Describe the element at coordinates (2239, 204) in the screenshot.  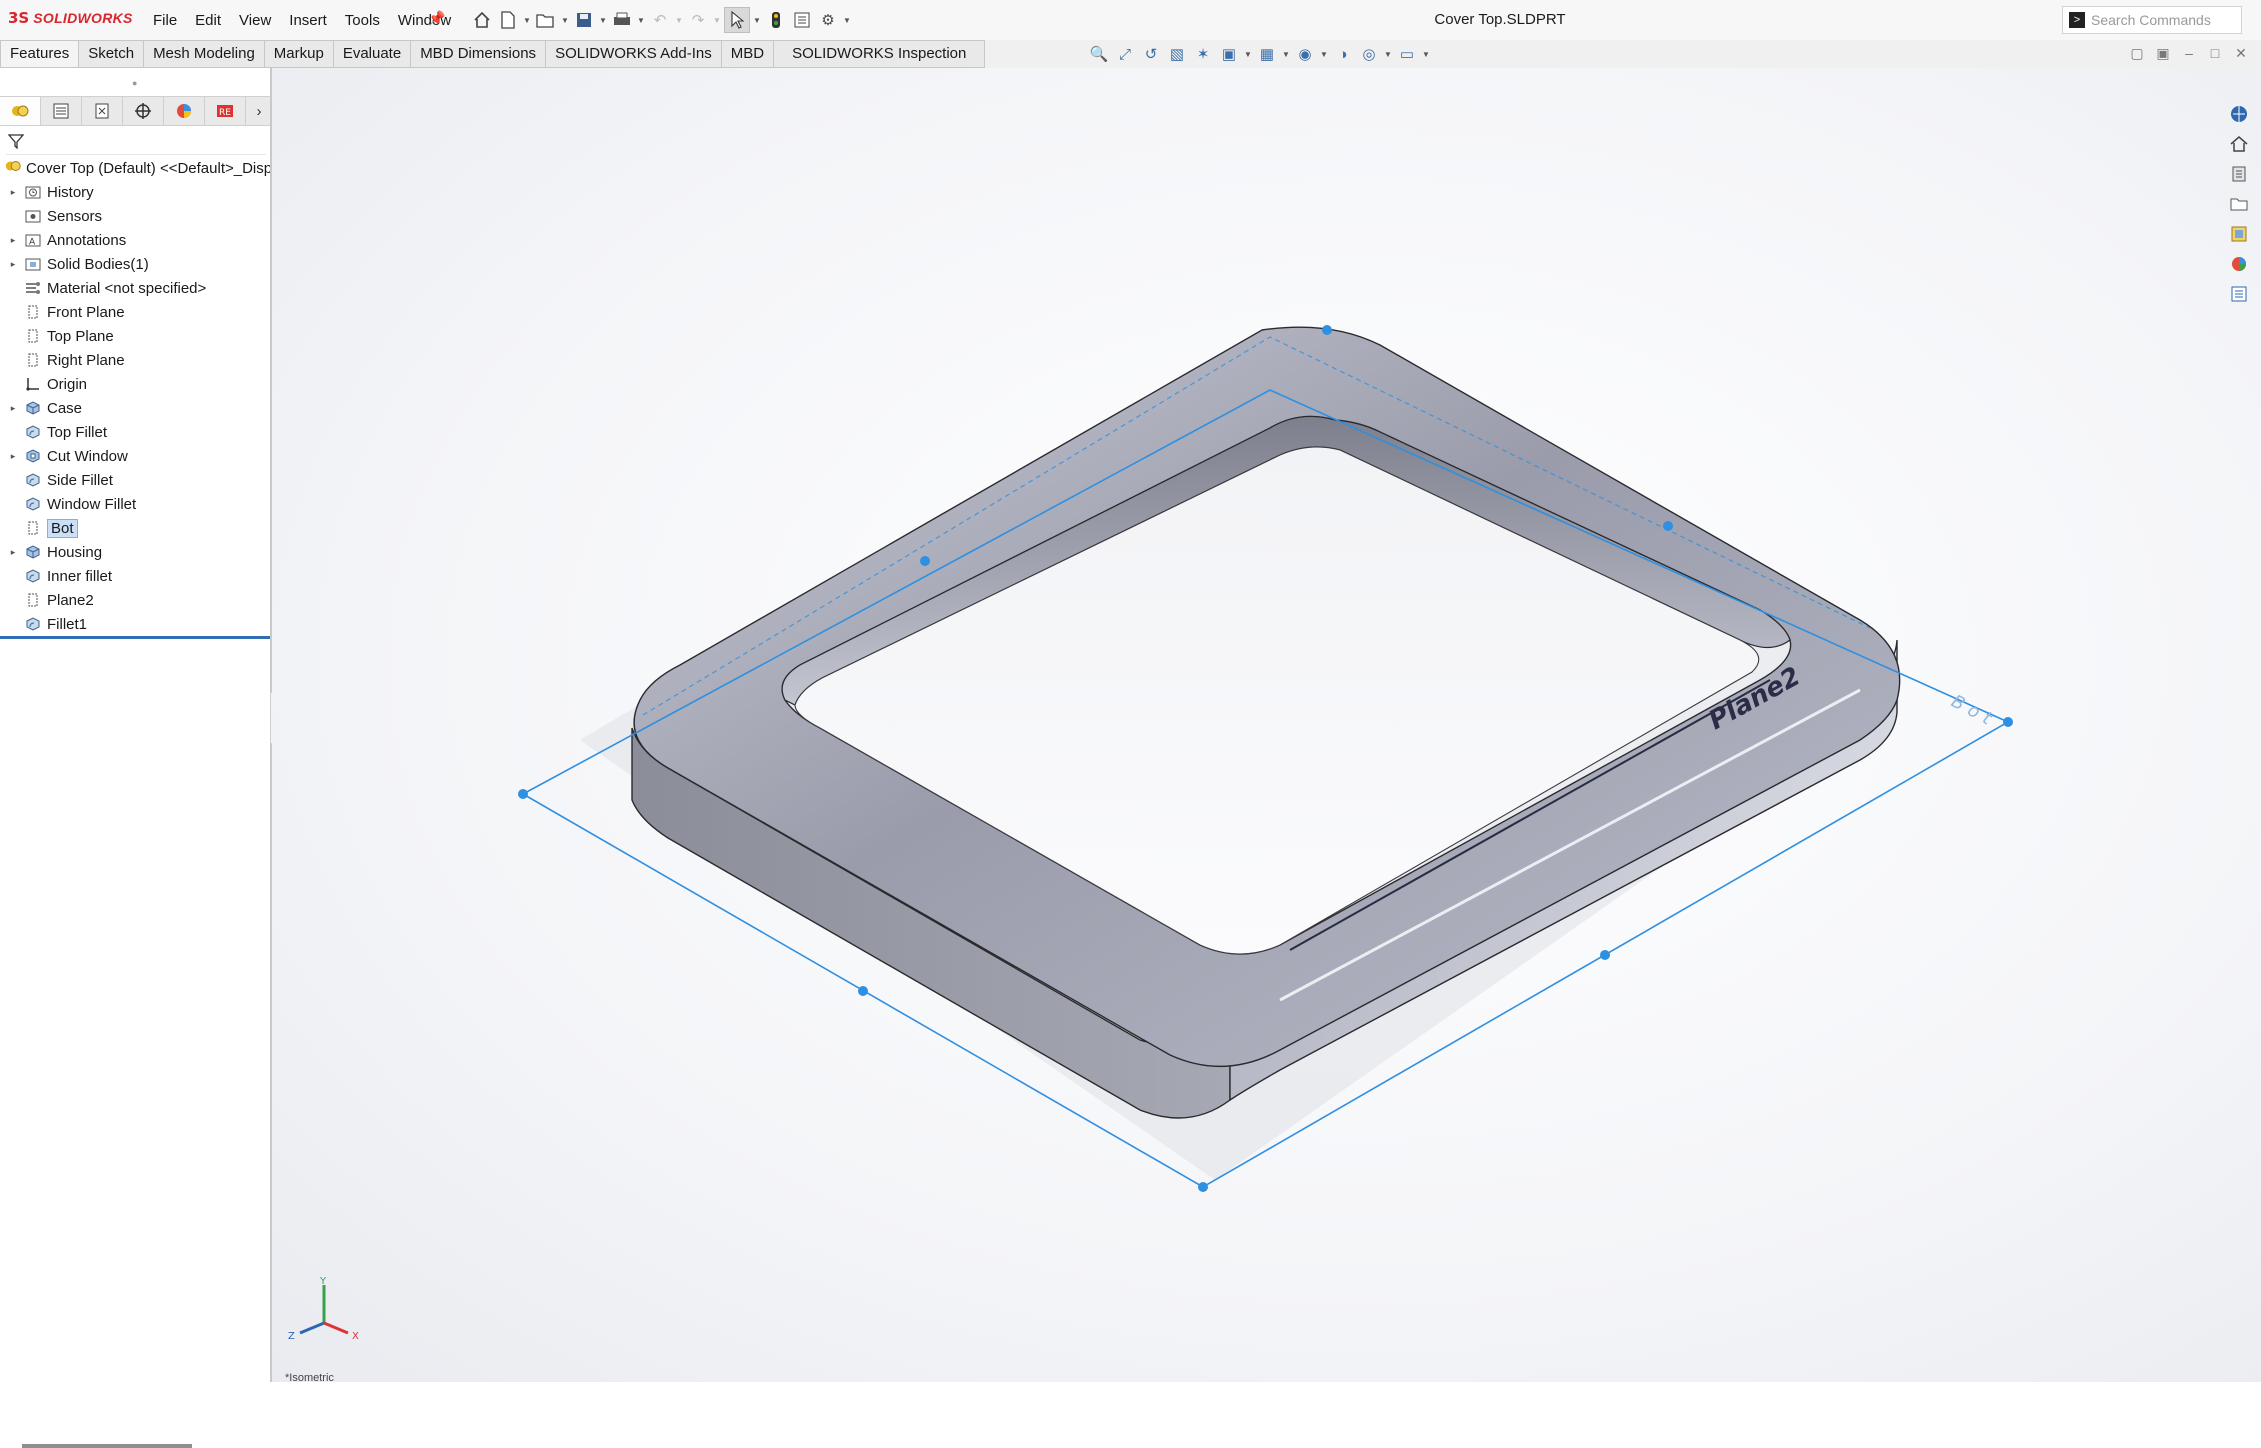
I see `file-explorer-icon` at that location.